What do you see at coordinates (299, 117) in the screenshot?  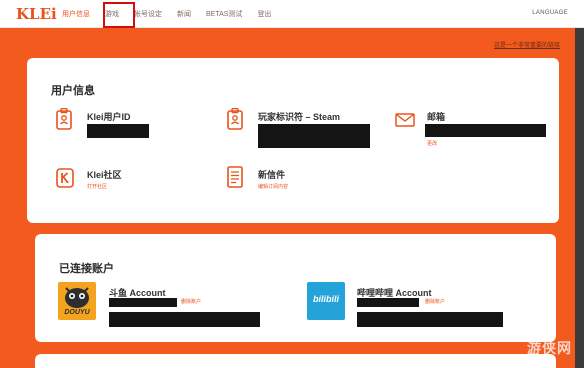 I see `player-id-label: 玩家标识符 – Steam` at bounding box center [299, 117].